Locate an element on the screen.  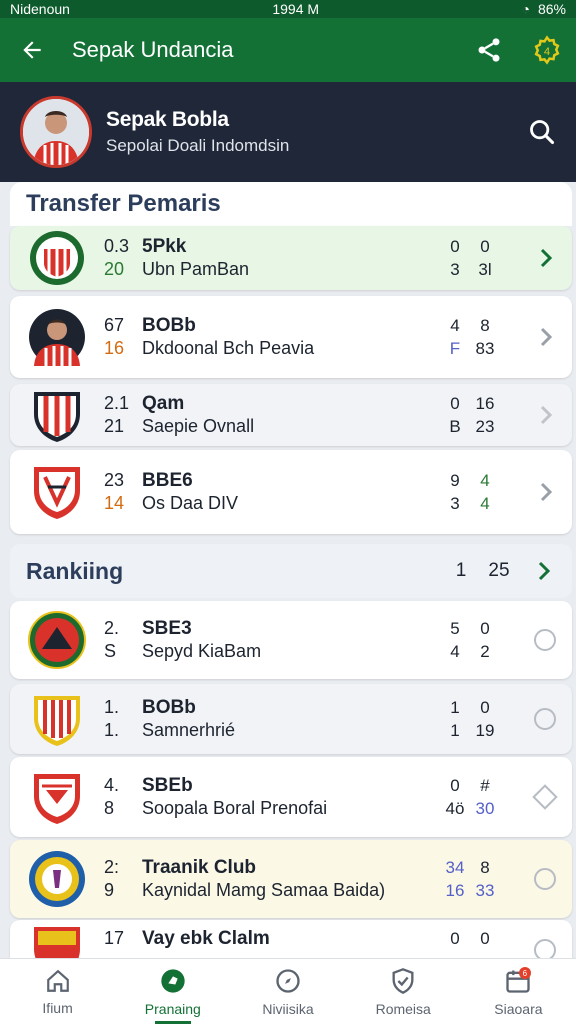
ranking-texts: Vay ebk Clalm is located at coordinates (206, 938).